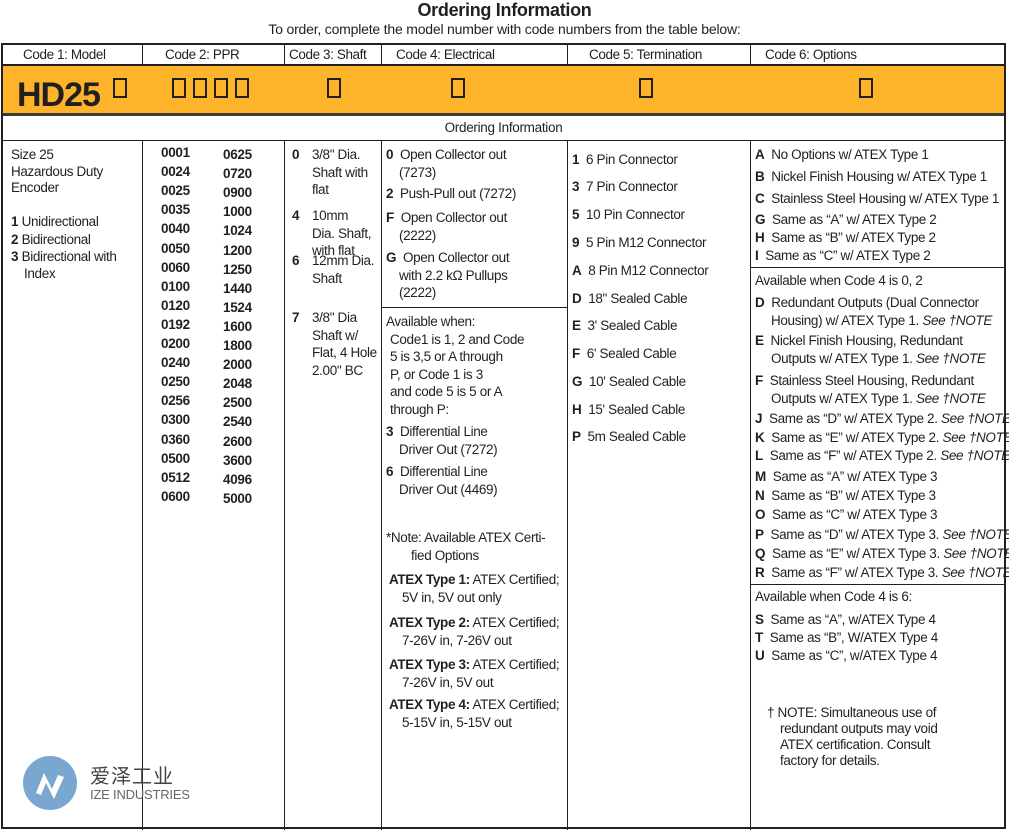  I want to click on electrical-desc: Driver Out (7272), so click(448, 449).